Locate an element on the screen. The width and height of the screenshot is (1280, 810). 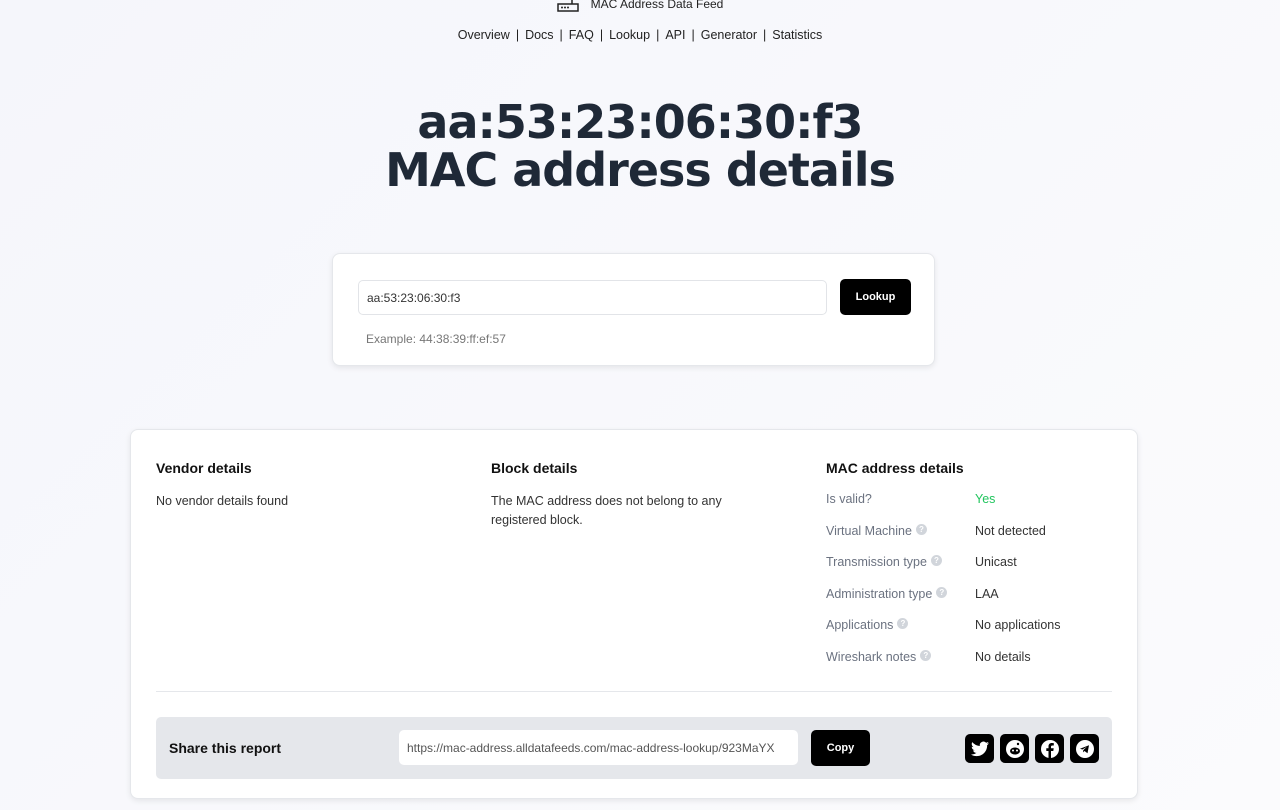
share-label: Share this report is located at coordinates (225, 748).